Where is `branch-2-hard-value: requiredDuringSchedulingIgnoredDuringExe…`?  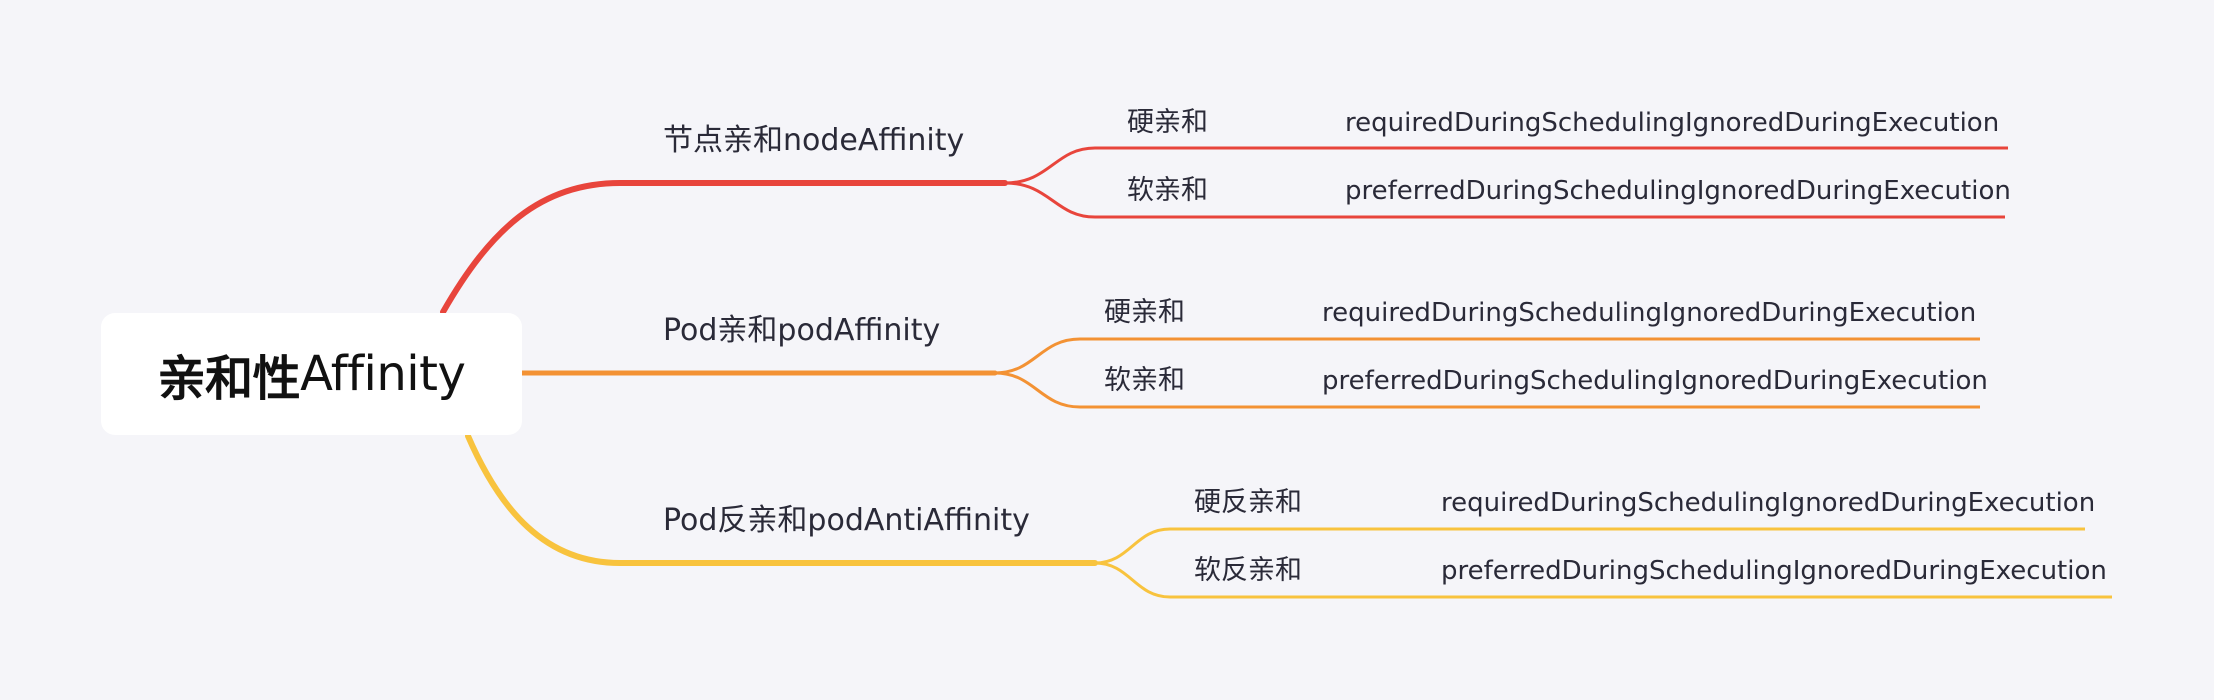
branch-2-hard-value: requiredDuringSchedulingIgnoredDuringExe… is located at coordinates (1649, 313).